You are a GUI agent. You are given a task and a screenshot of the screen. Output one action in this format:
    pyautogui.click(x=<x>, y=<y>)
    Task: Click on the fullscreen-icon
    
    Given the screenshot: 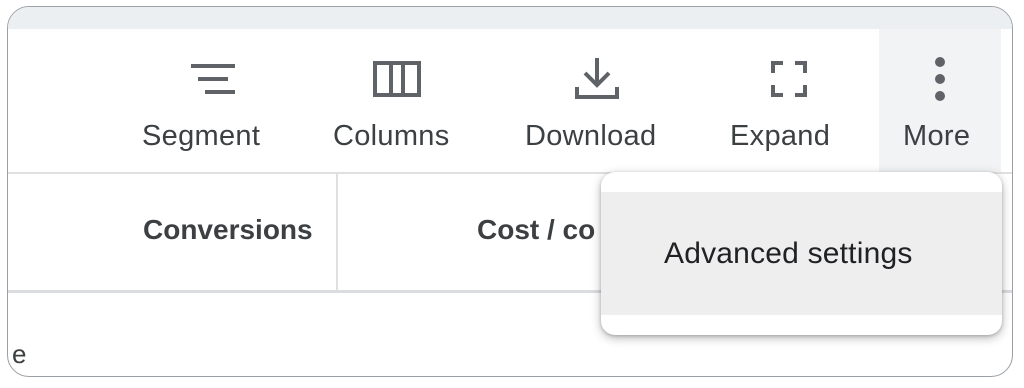 What is the action you would take?
    pyautogui.click(x=789, y=79)
    